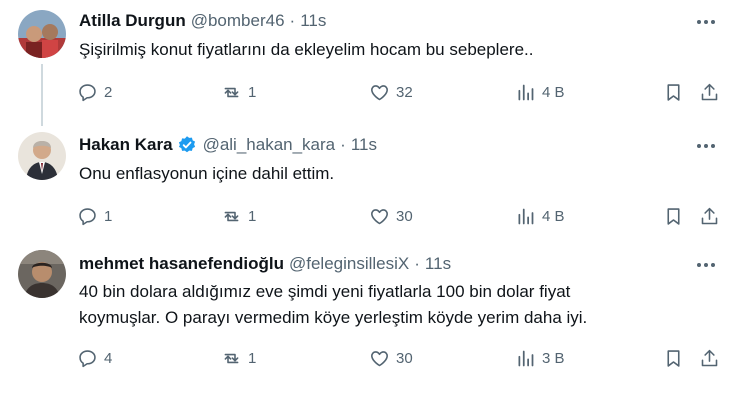 Image resolution: width=730 pixels, height=420 pixels. I want to click on display-name: Hakan Kara, so click(126, 145).